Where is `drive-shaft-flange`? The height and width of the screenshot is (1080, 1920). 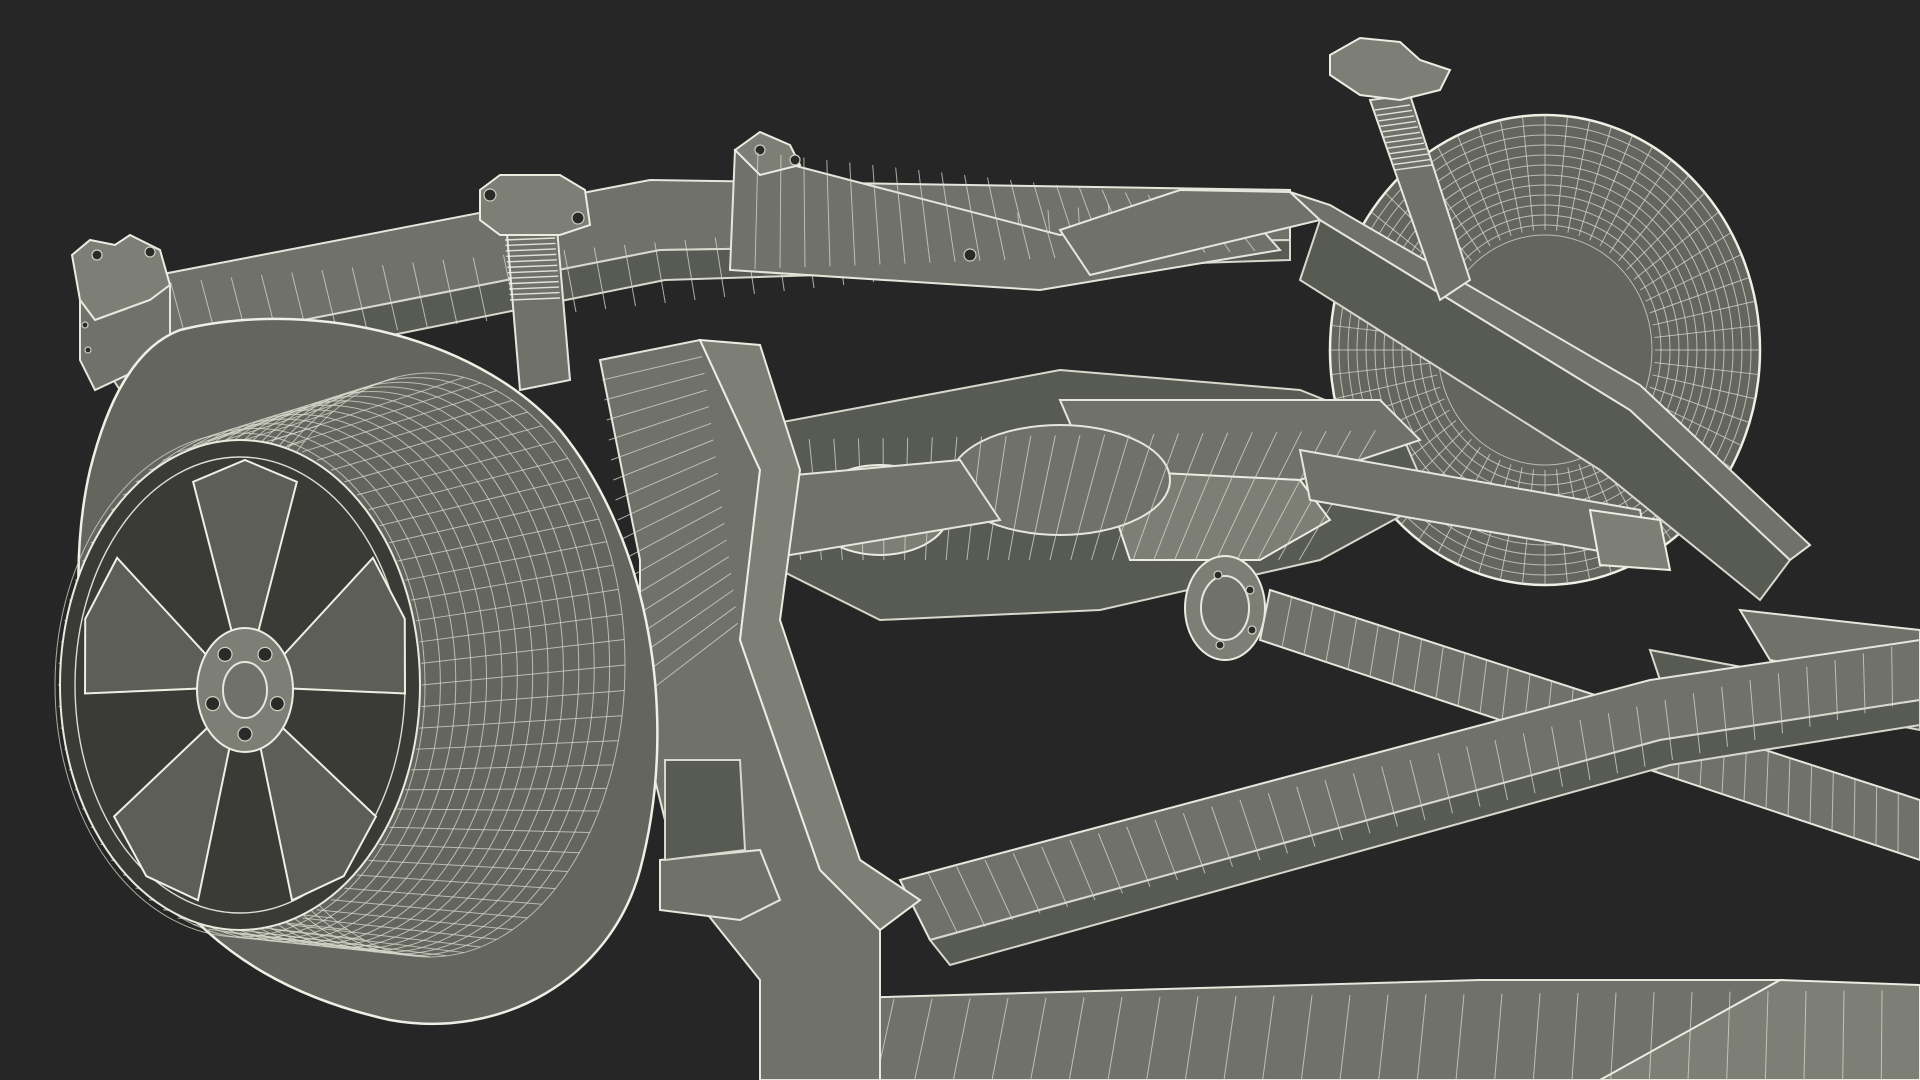
drive-shaft-flange is located at coordinates (1225, 608).